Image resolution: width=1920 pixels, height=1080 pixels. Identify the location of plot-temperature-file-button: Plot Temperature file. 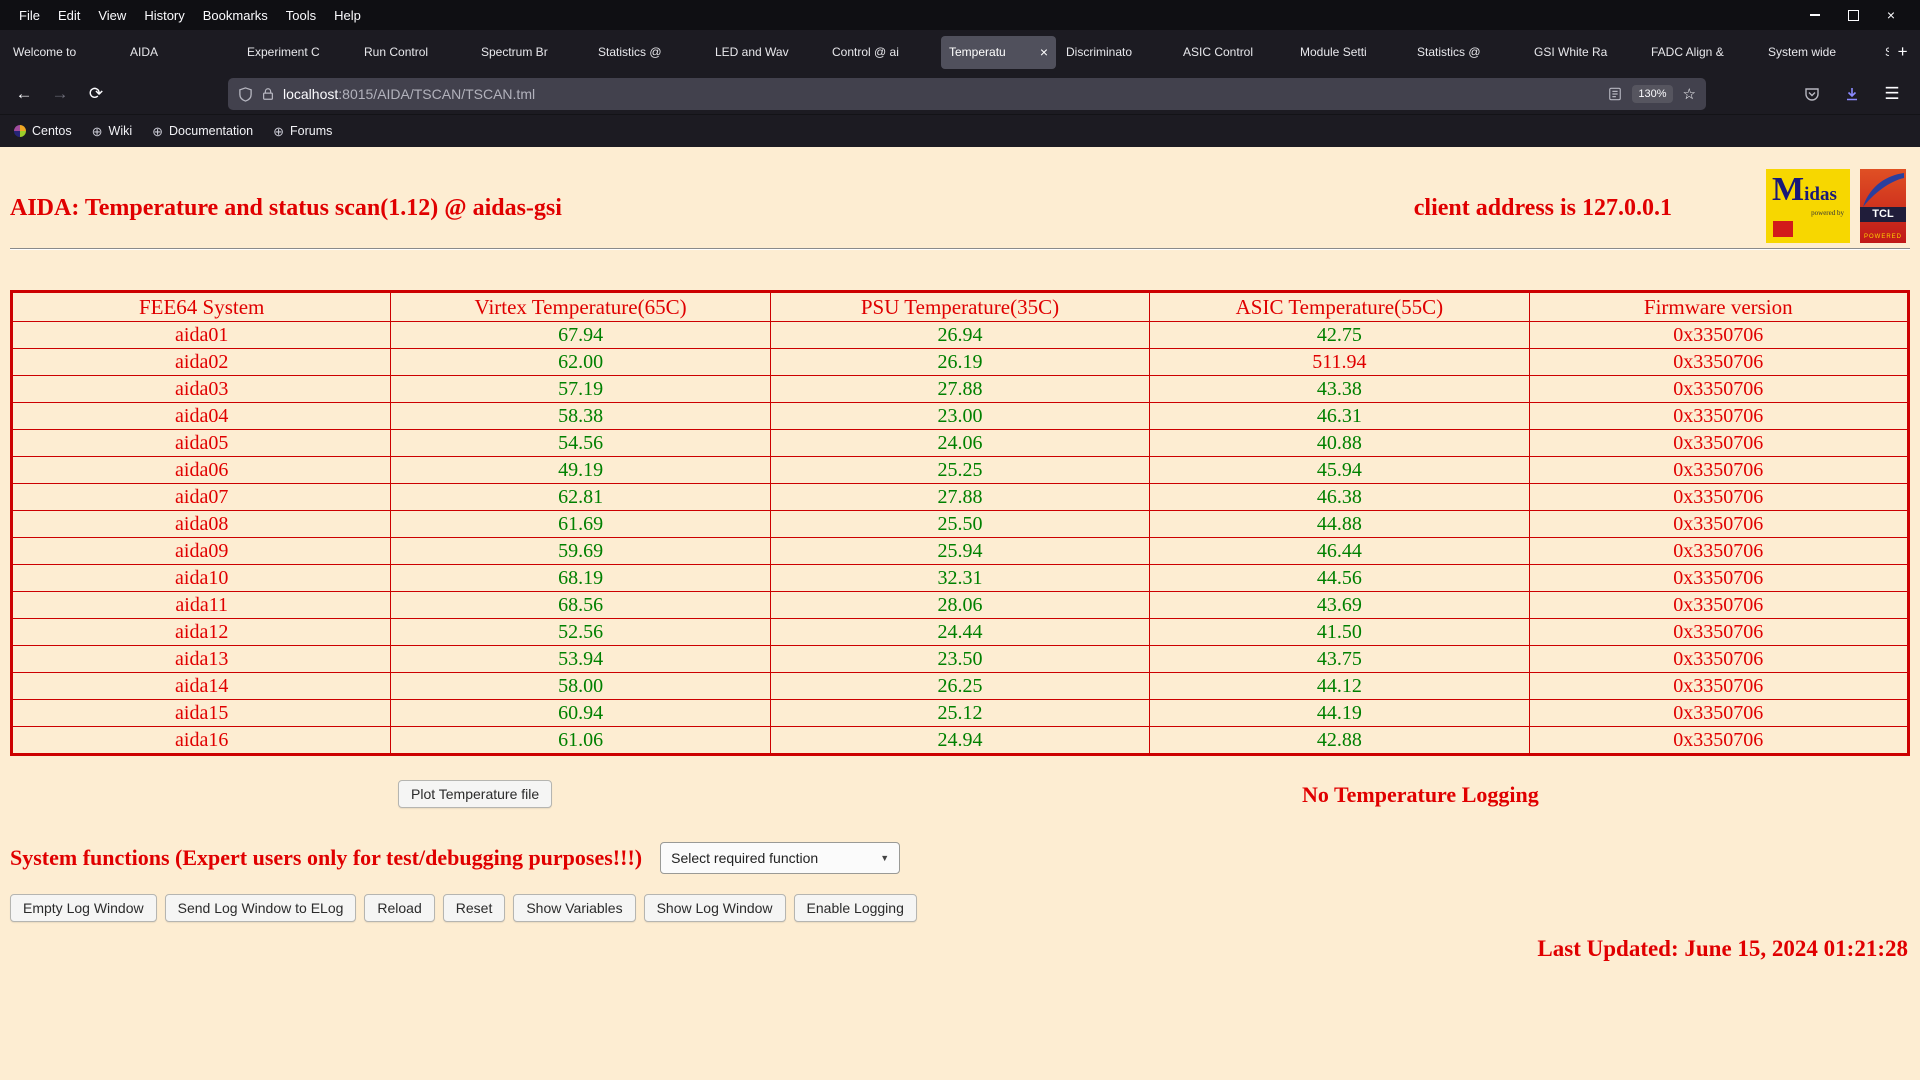
(475, 794).